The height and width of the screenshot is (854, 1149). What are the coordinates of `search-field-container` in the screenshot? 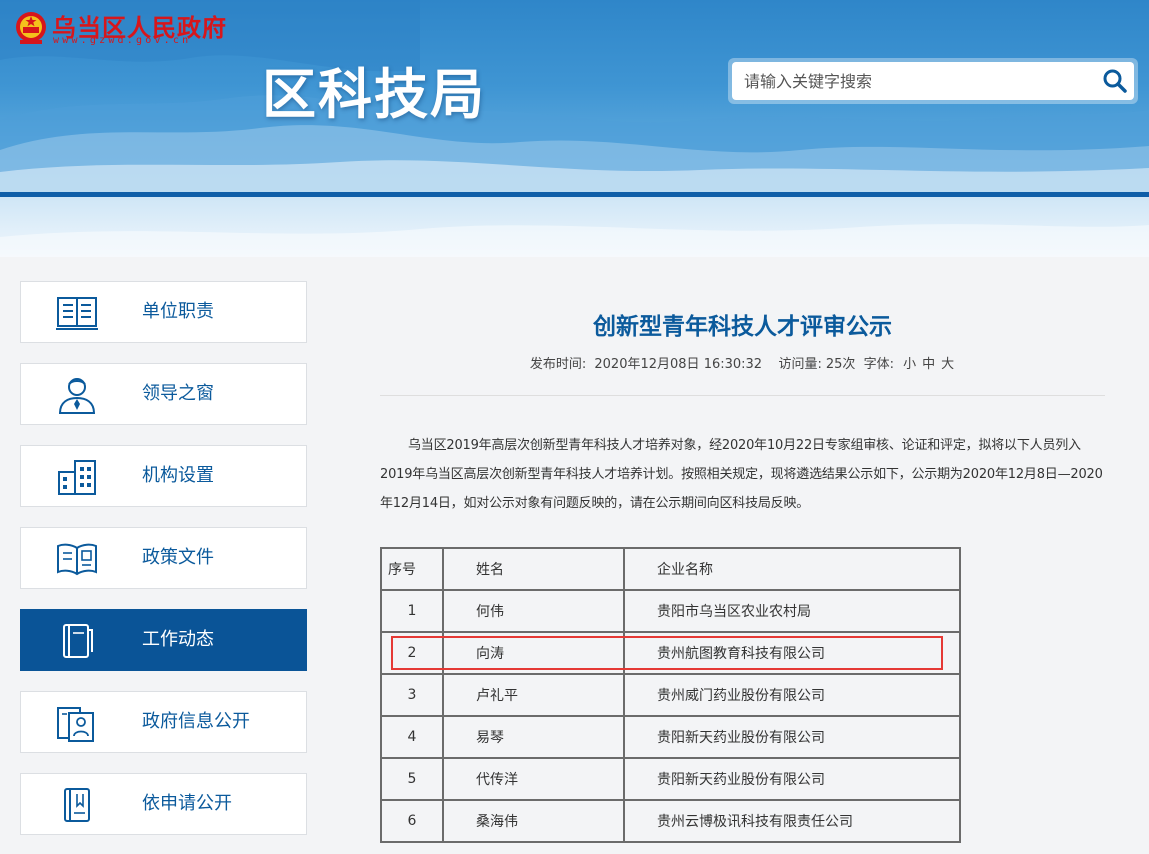 It's located at (933, 81).